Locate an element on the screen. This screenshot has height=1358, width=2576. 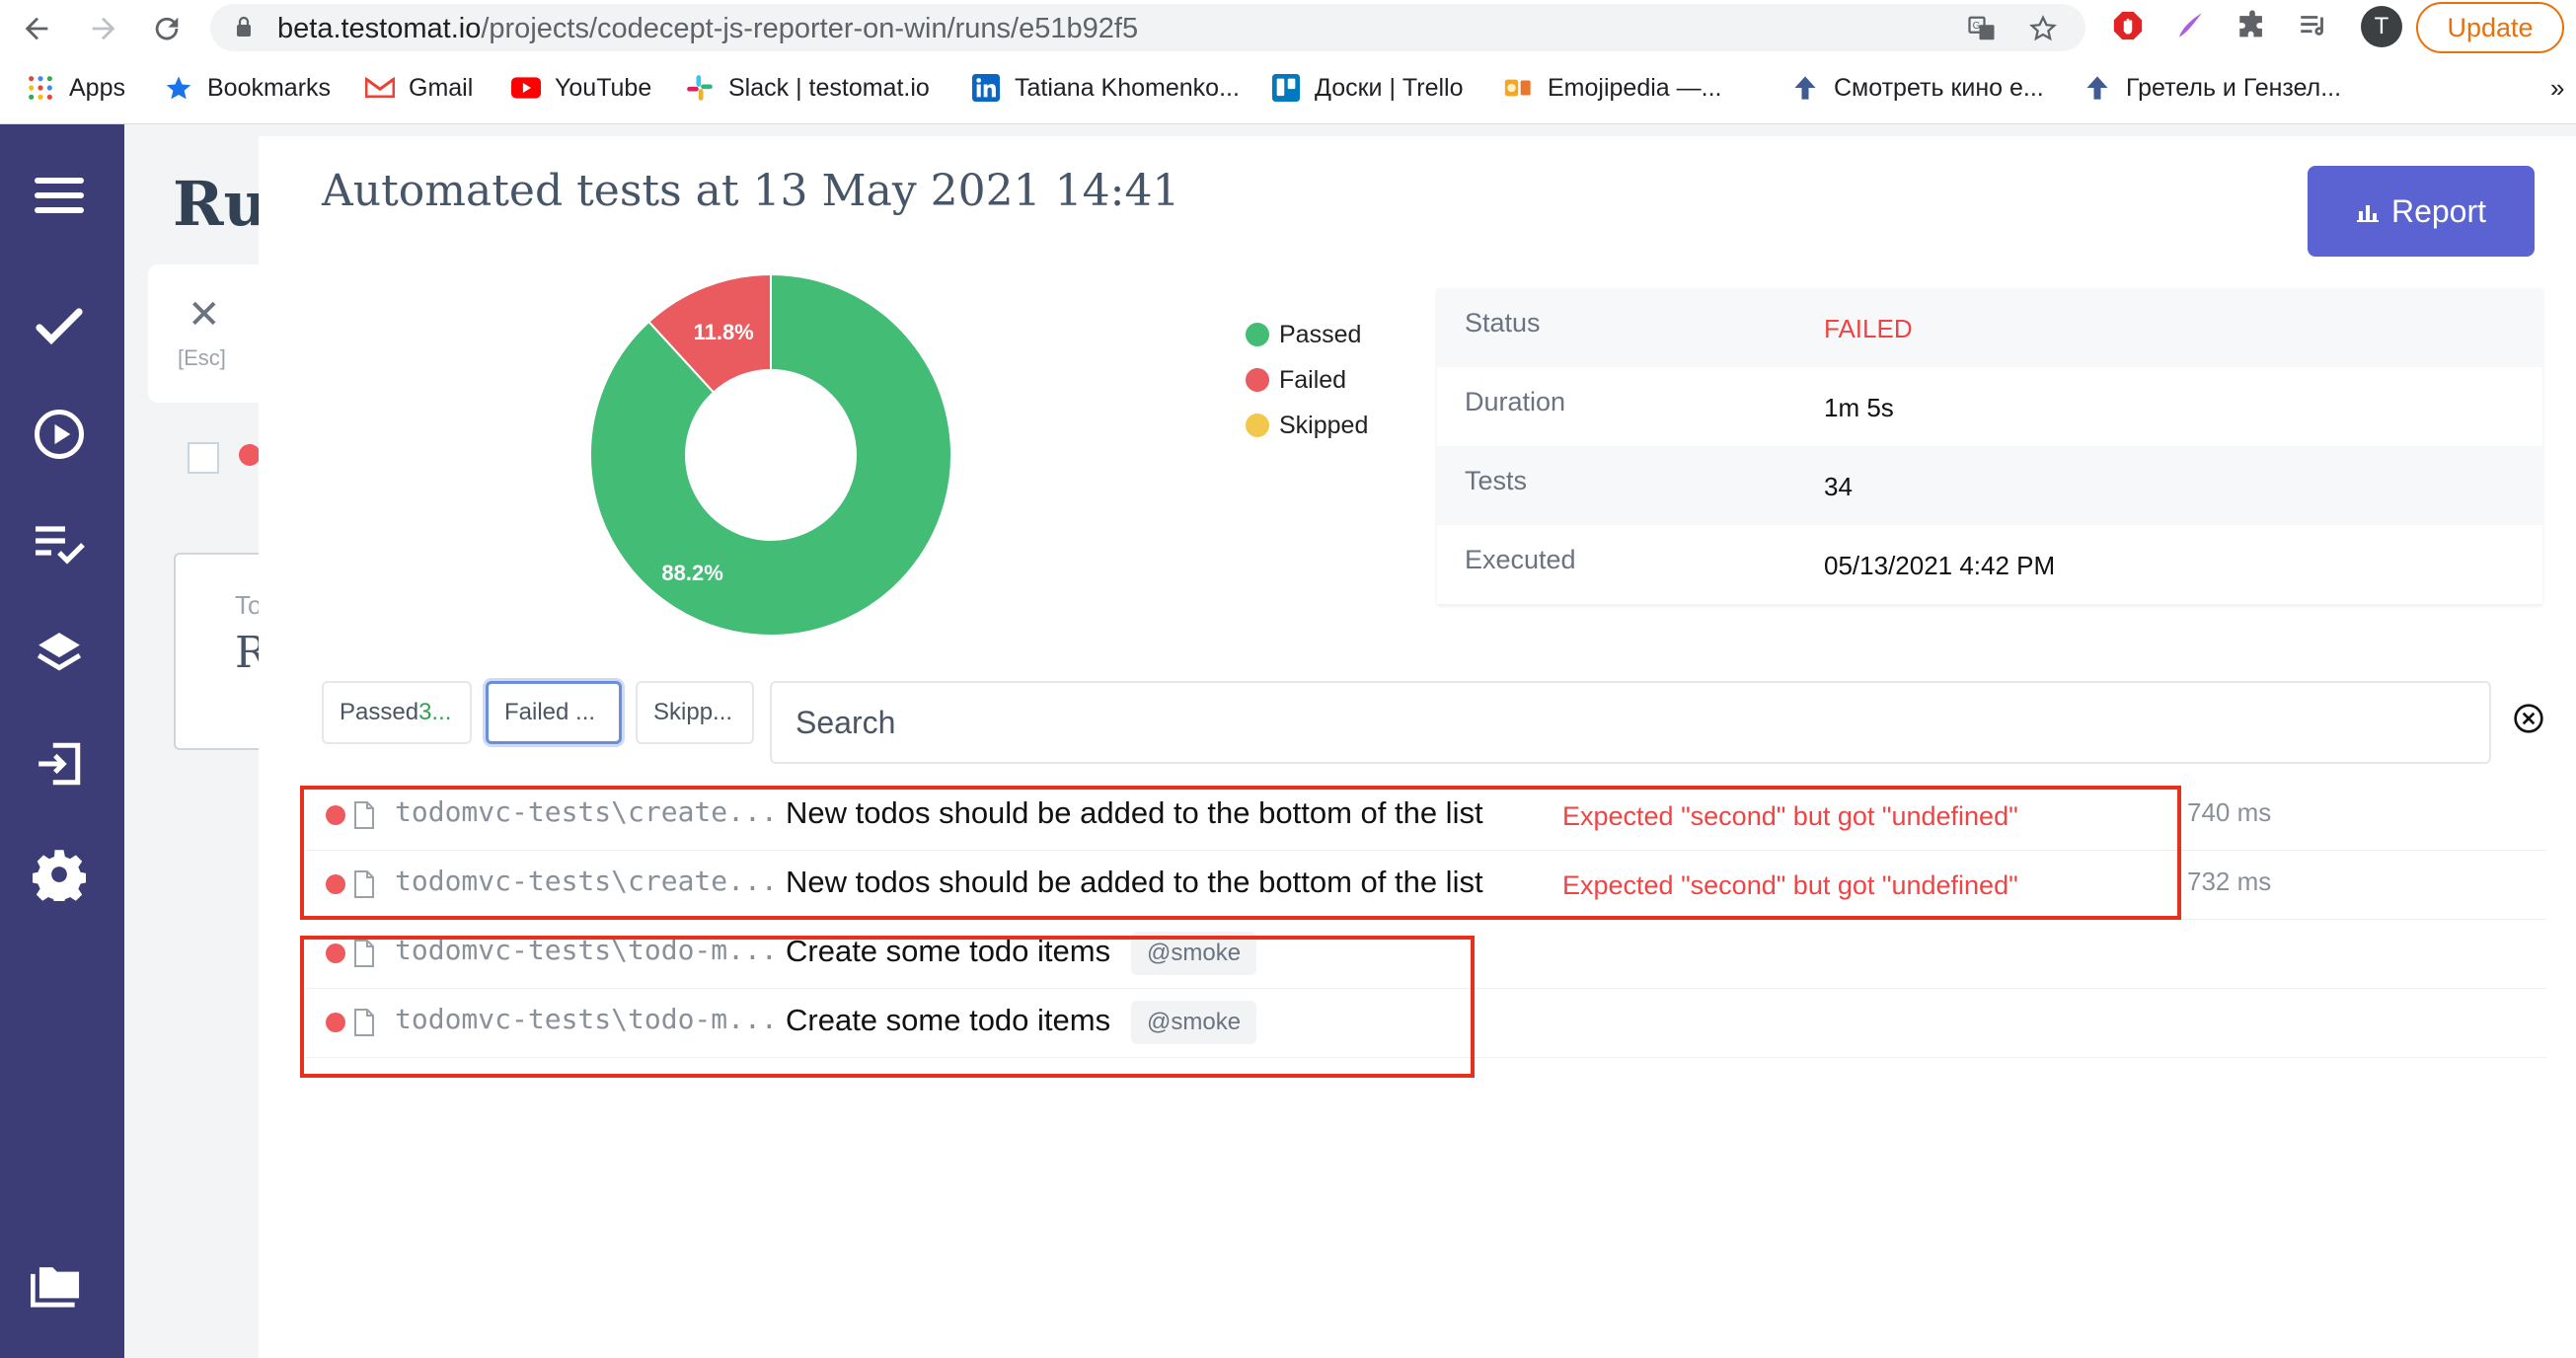
stat-label: Status is located at coordinates (1503, 323).